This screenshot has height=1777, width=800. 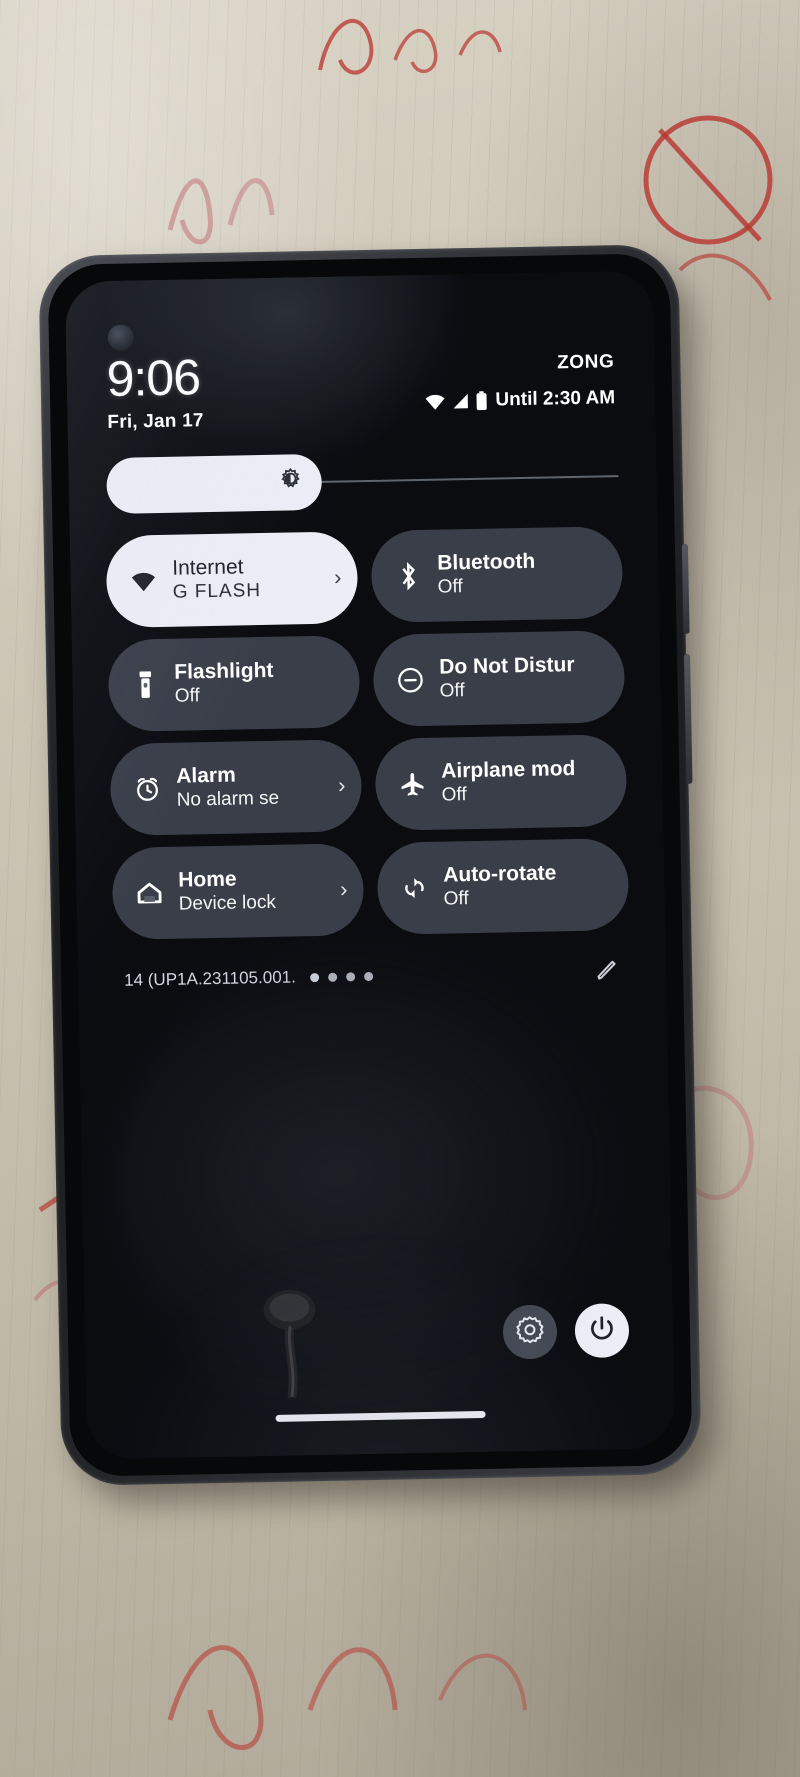 What do you see at coordinates (585, 362) in the screenshot?
I see `carrier-label: ZONG` at bounding box center [585, 362].